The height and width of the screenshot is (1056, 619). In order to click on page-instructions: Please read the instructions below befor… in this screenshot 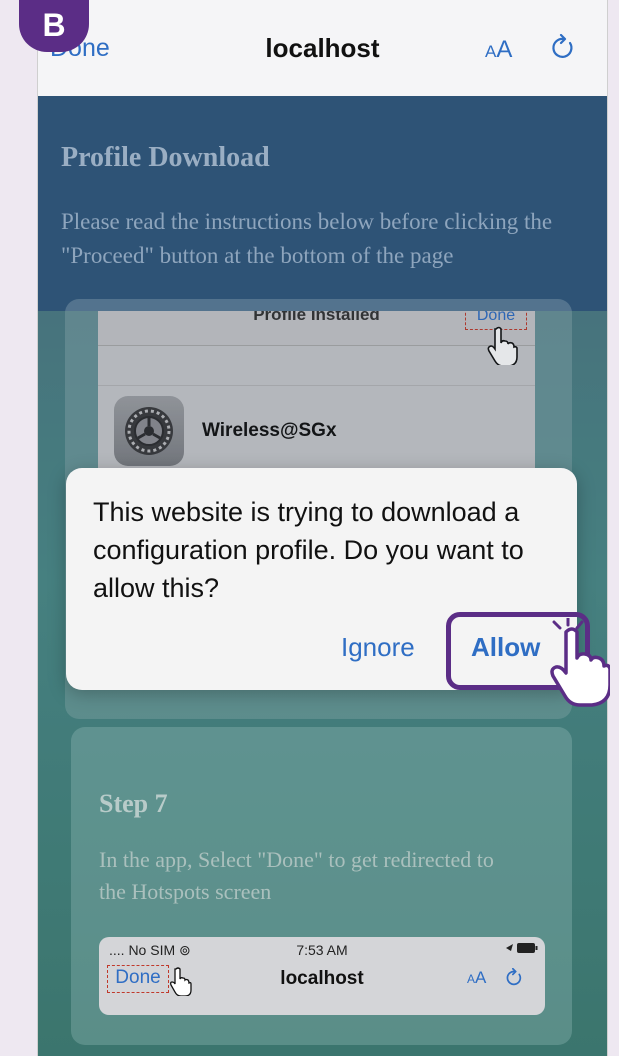, I will do `click(307, 238)`.